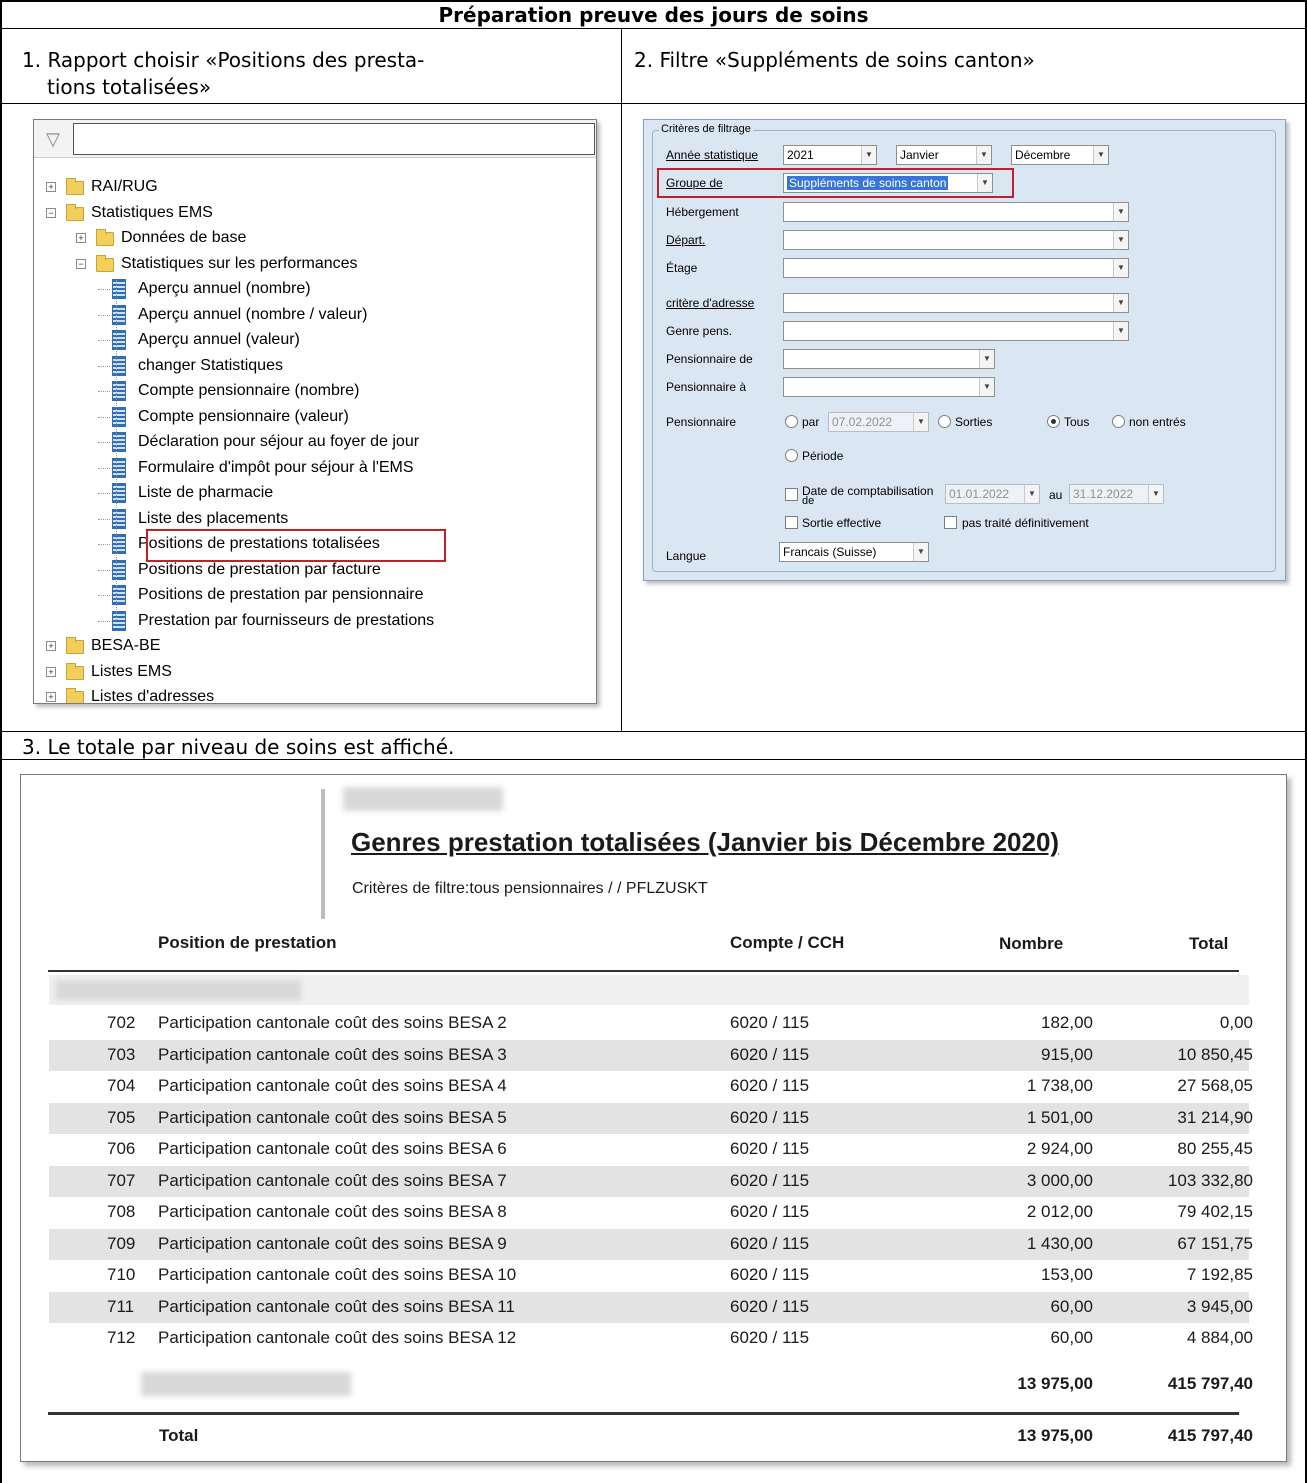  I want to click on tree-report-item: Aperçu annuel (nombre), so click(224, 289).